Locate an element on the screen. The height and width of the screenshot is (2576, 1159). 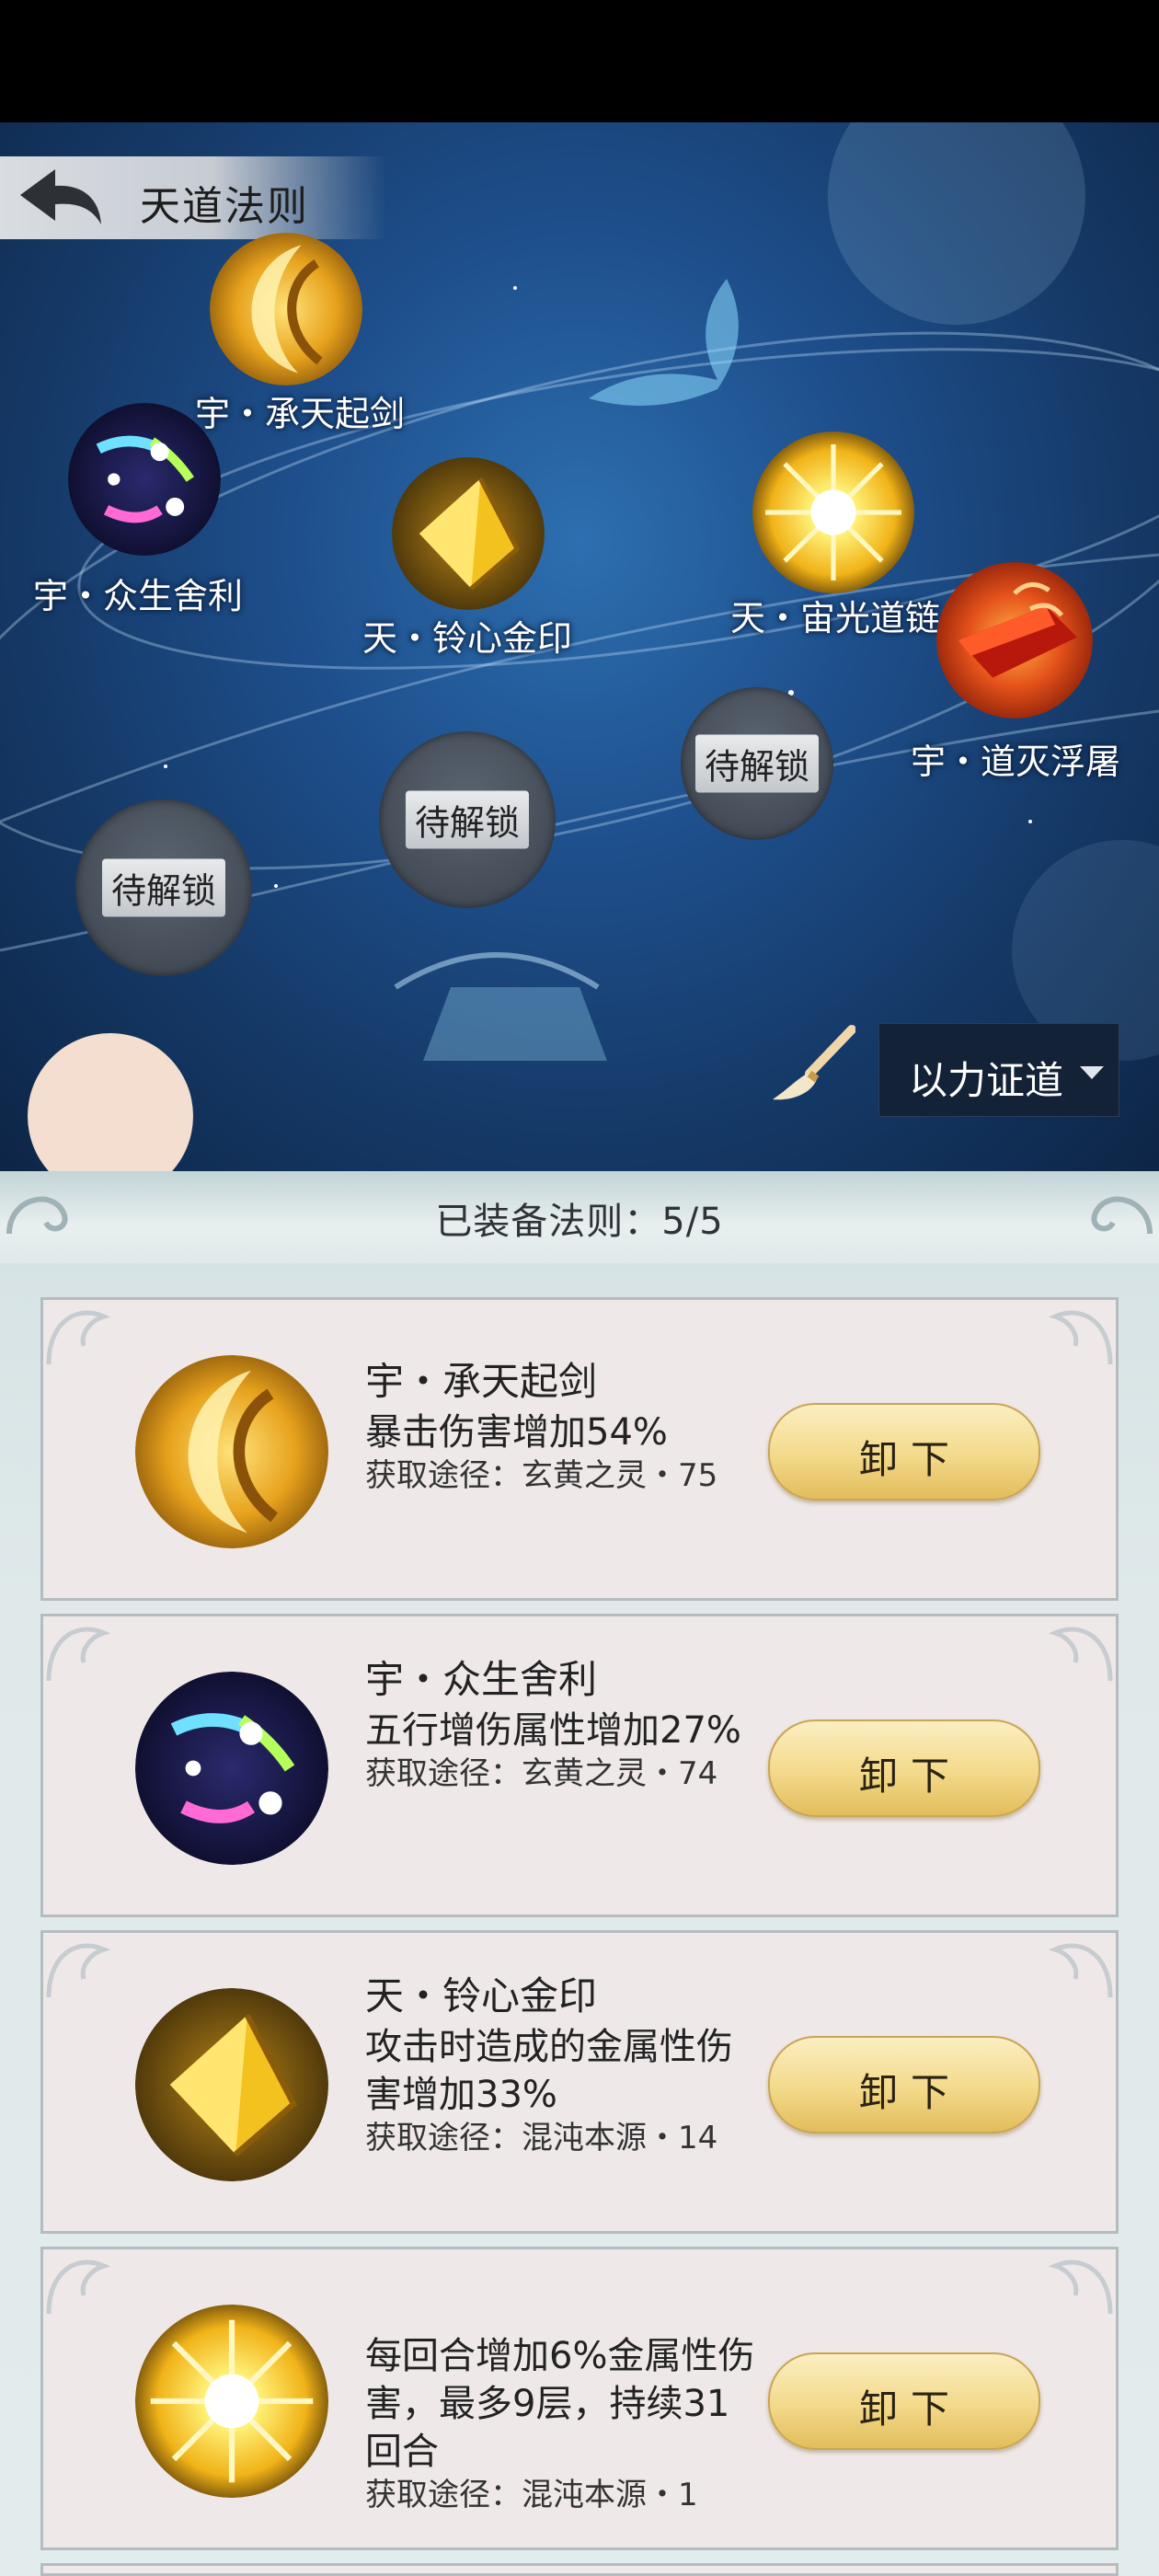
page-title: 天道法则 is located at coordinates (224, 206).